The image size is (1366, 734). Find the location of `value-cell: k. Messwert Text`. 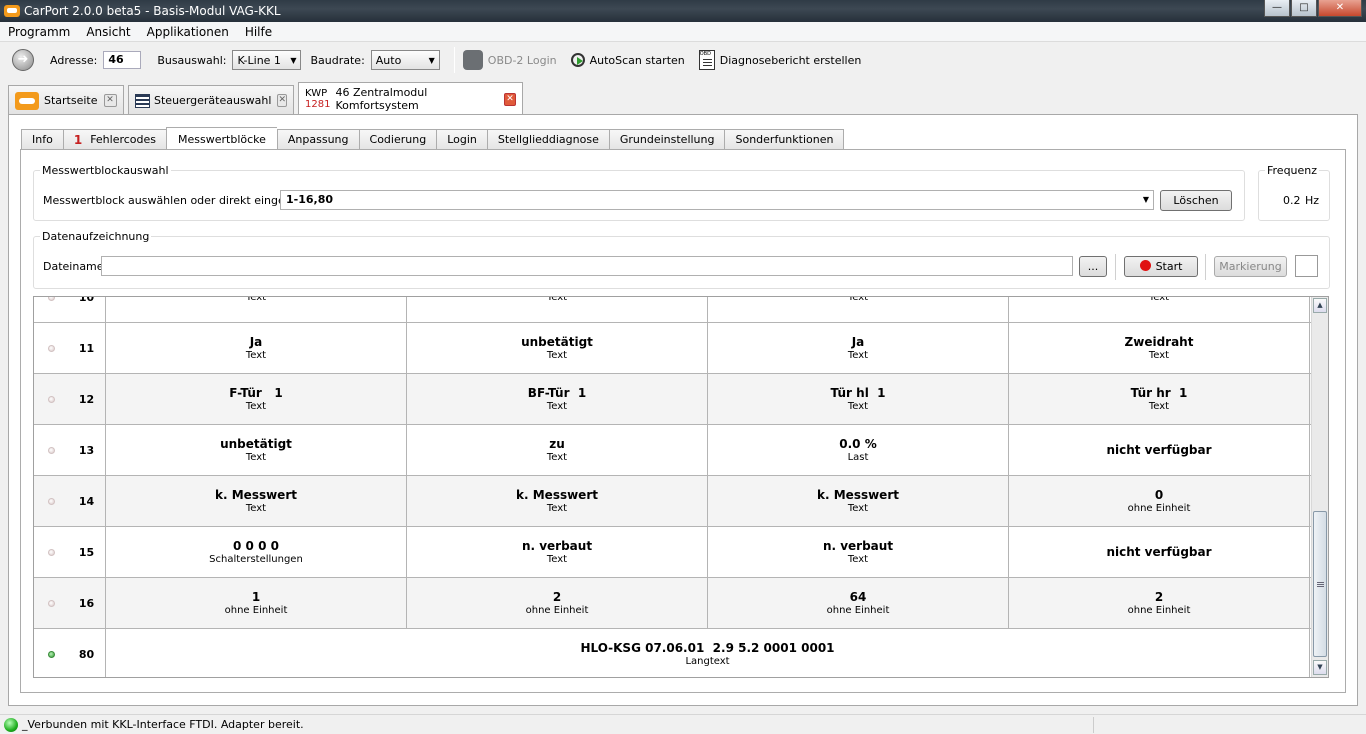

value-cell: k. Messwert Text is located at coordinates (557, 501).